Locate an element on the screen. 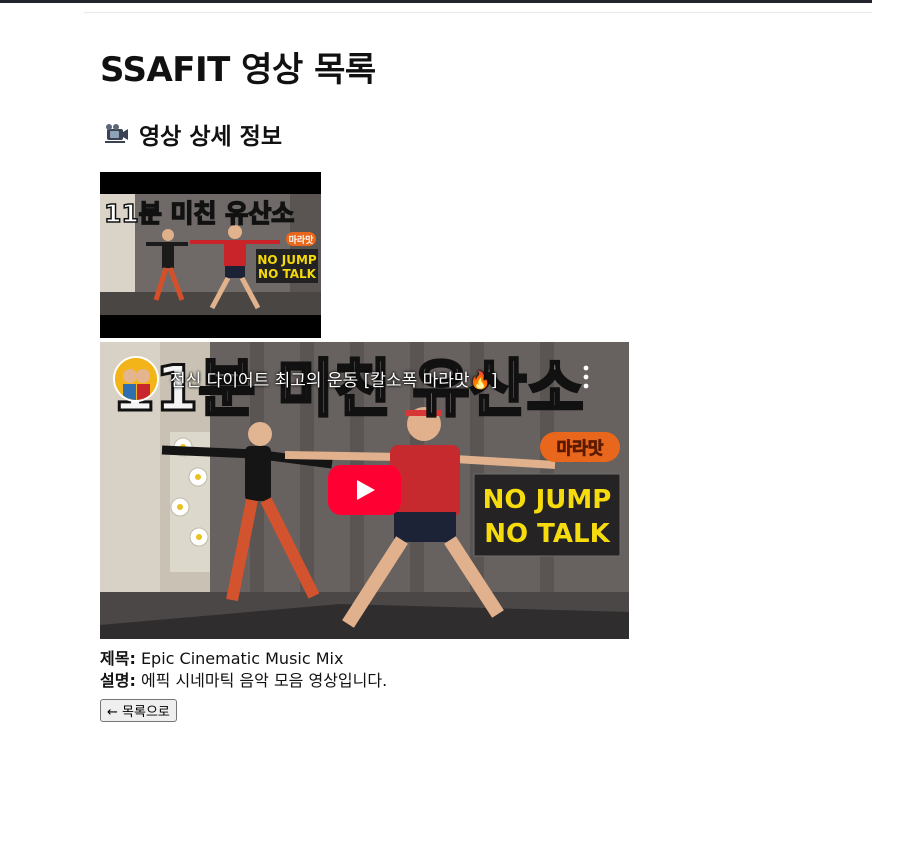  player-tag-line1: NO JUMP is located at coordinates (547, 500).